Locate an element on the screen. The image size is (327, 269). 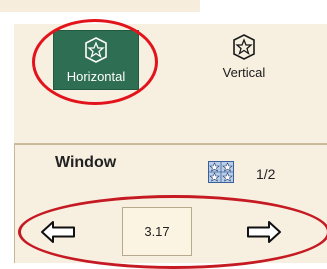
vertical-button: Vertical is located at coordinates (244, 62).